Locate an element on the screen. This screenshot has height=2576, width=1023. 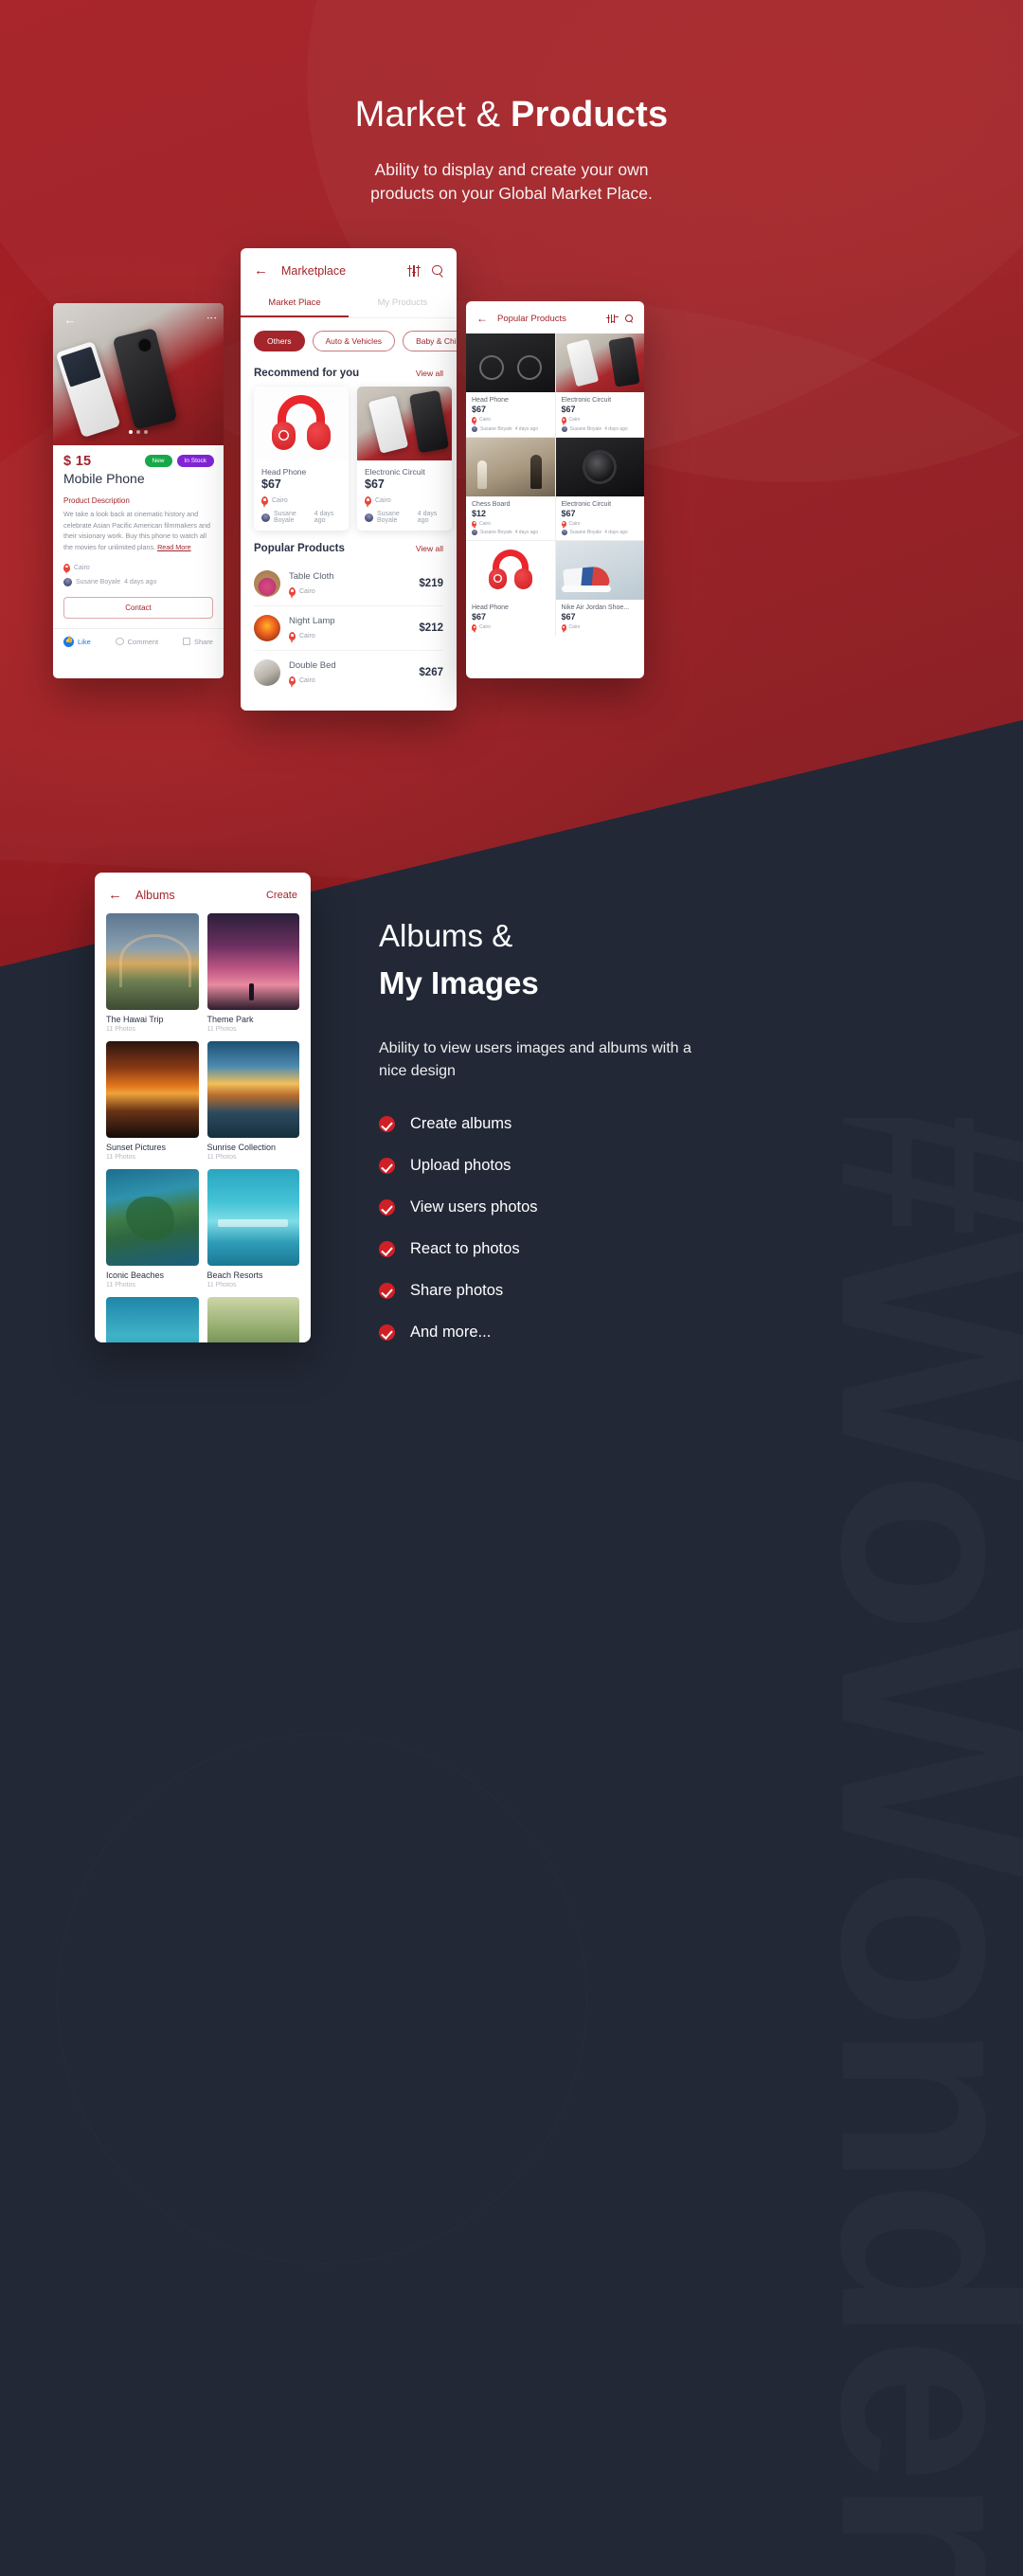
product-gallery: ← ⋮ is located at coordinates (138, 374).